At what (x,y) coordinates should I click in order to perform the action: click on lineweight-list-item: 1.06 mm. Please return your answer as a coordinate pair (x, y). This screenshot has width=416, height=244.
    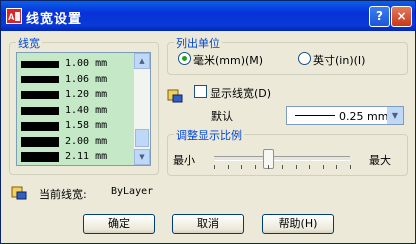
    Looking at the image, I should click on (76, 80).